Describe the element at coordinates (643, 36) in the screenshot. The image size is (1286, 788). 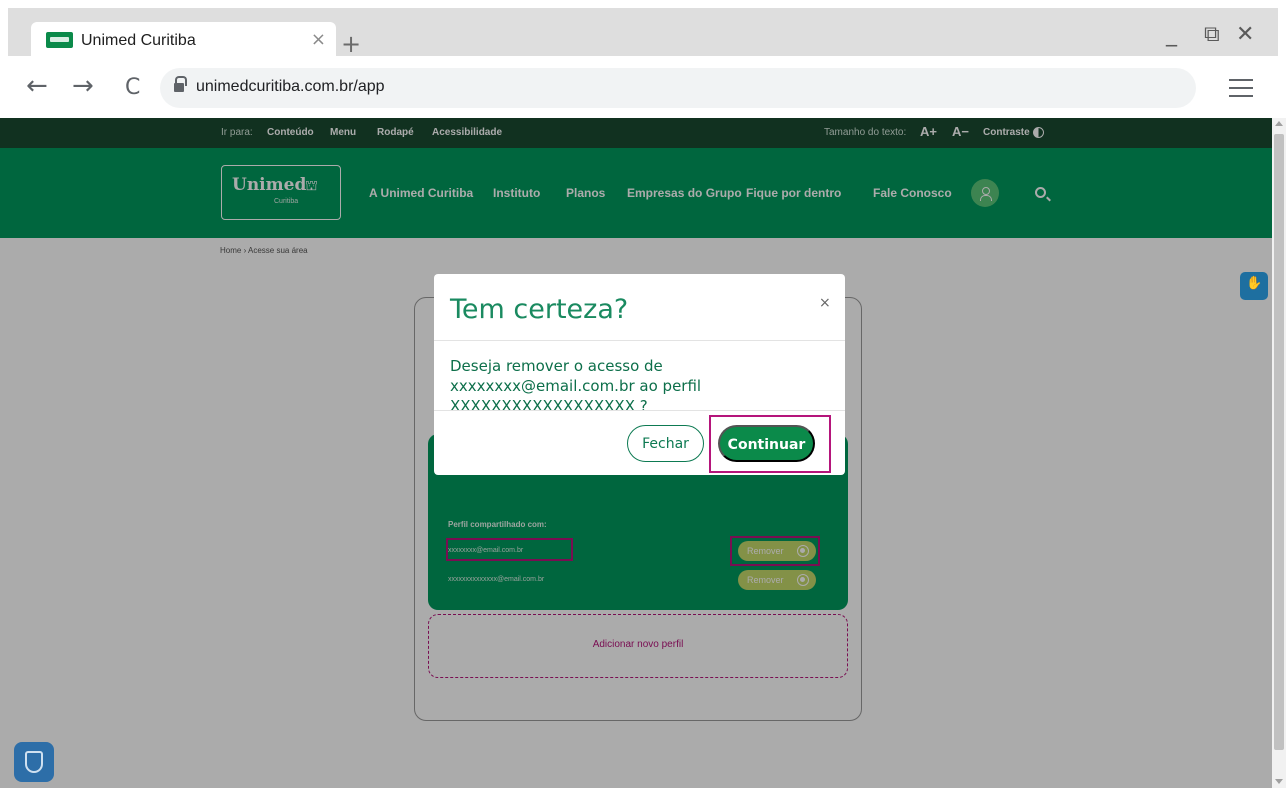
I see `tab-strip: Unimed Curitiba × + _ ⧉ ✕` at that location.